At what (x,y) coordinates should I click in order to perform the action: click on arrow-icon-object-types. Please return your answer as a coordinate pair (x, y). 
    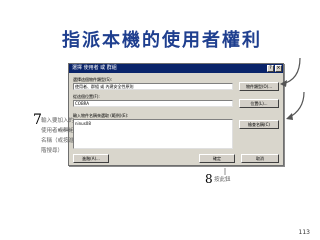
    Looking at the image, I should click on (290, 72).